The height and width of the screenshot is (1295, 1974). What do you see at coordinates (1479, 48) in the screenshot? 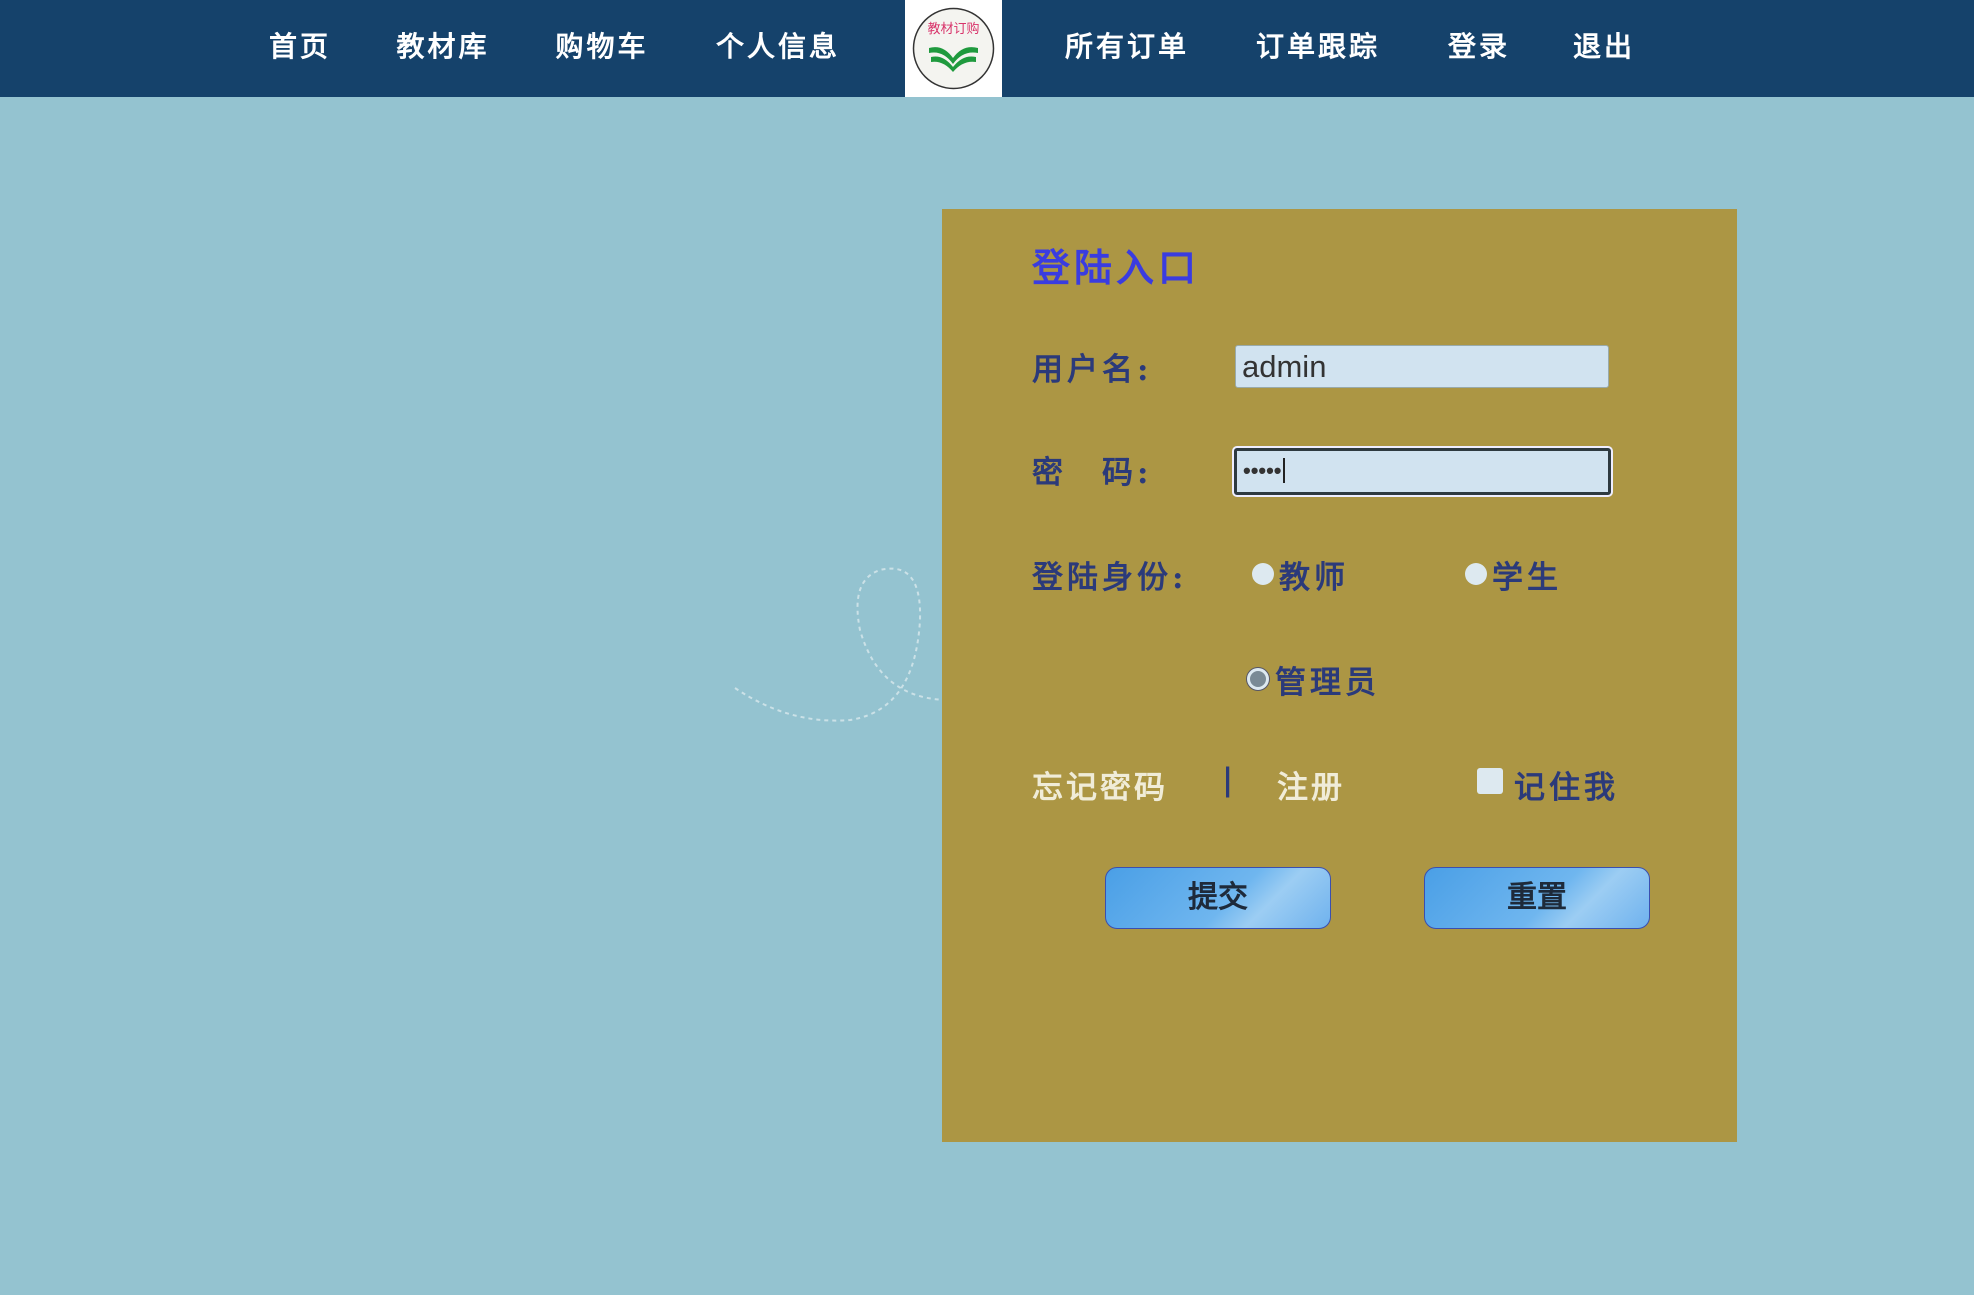
I see `nav-login: 登录` at bounding box center [1479, 48].